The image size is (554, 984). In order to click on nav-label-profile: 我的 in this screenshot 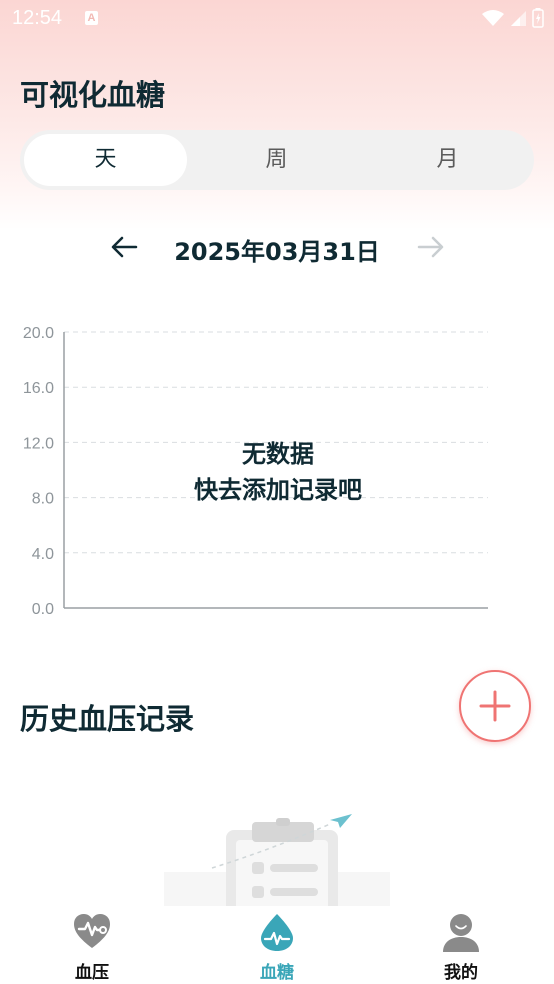, I will do `click(461, 973)`.